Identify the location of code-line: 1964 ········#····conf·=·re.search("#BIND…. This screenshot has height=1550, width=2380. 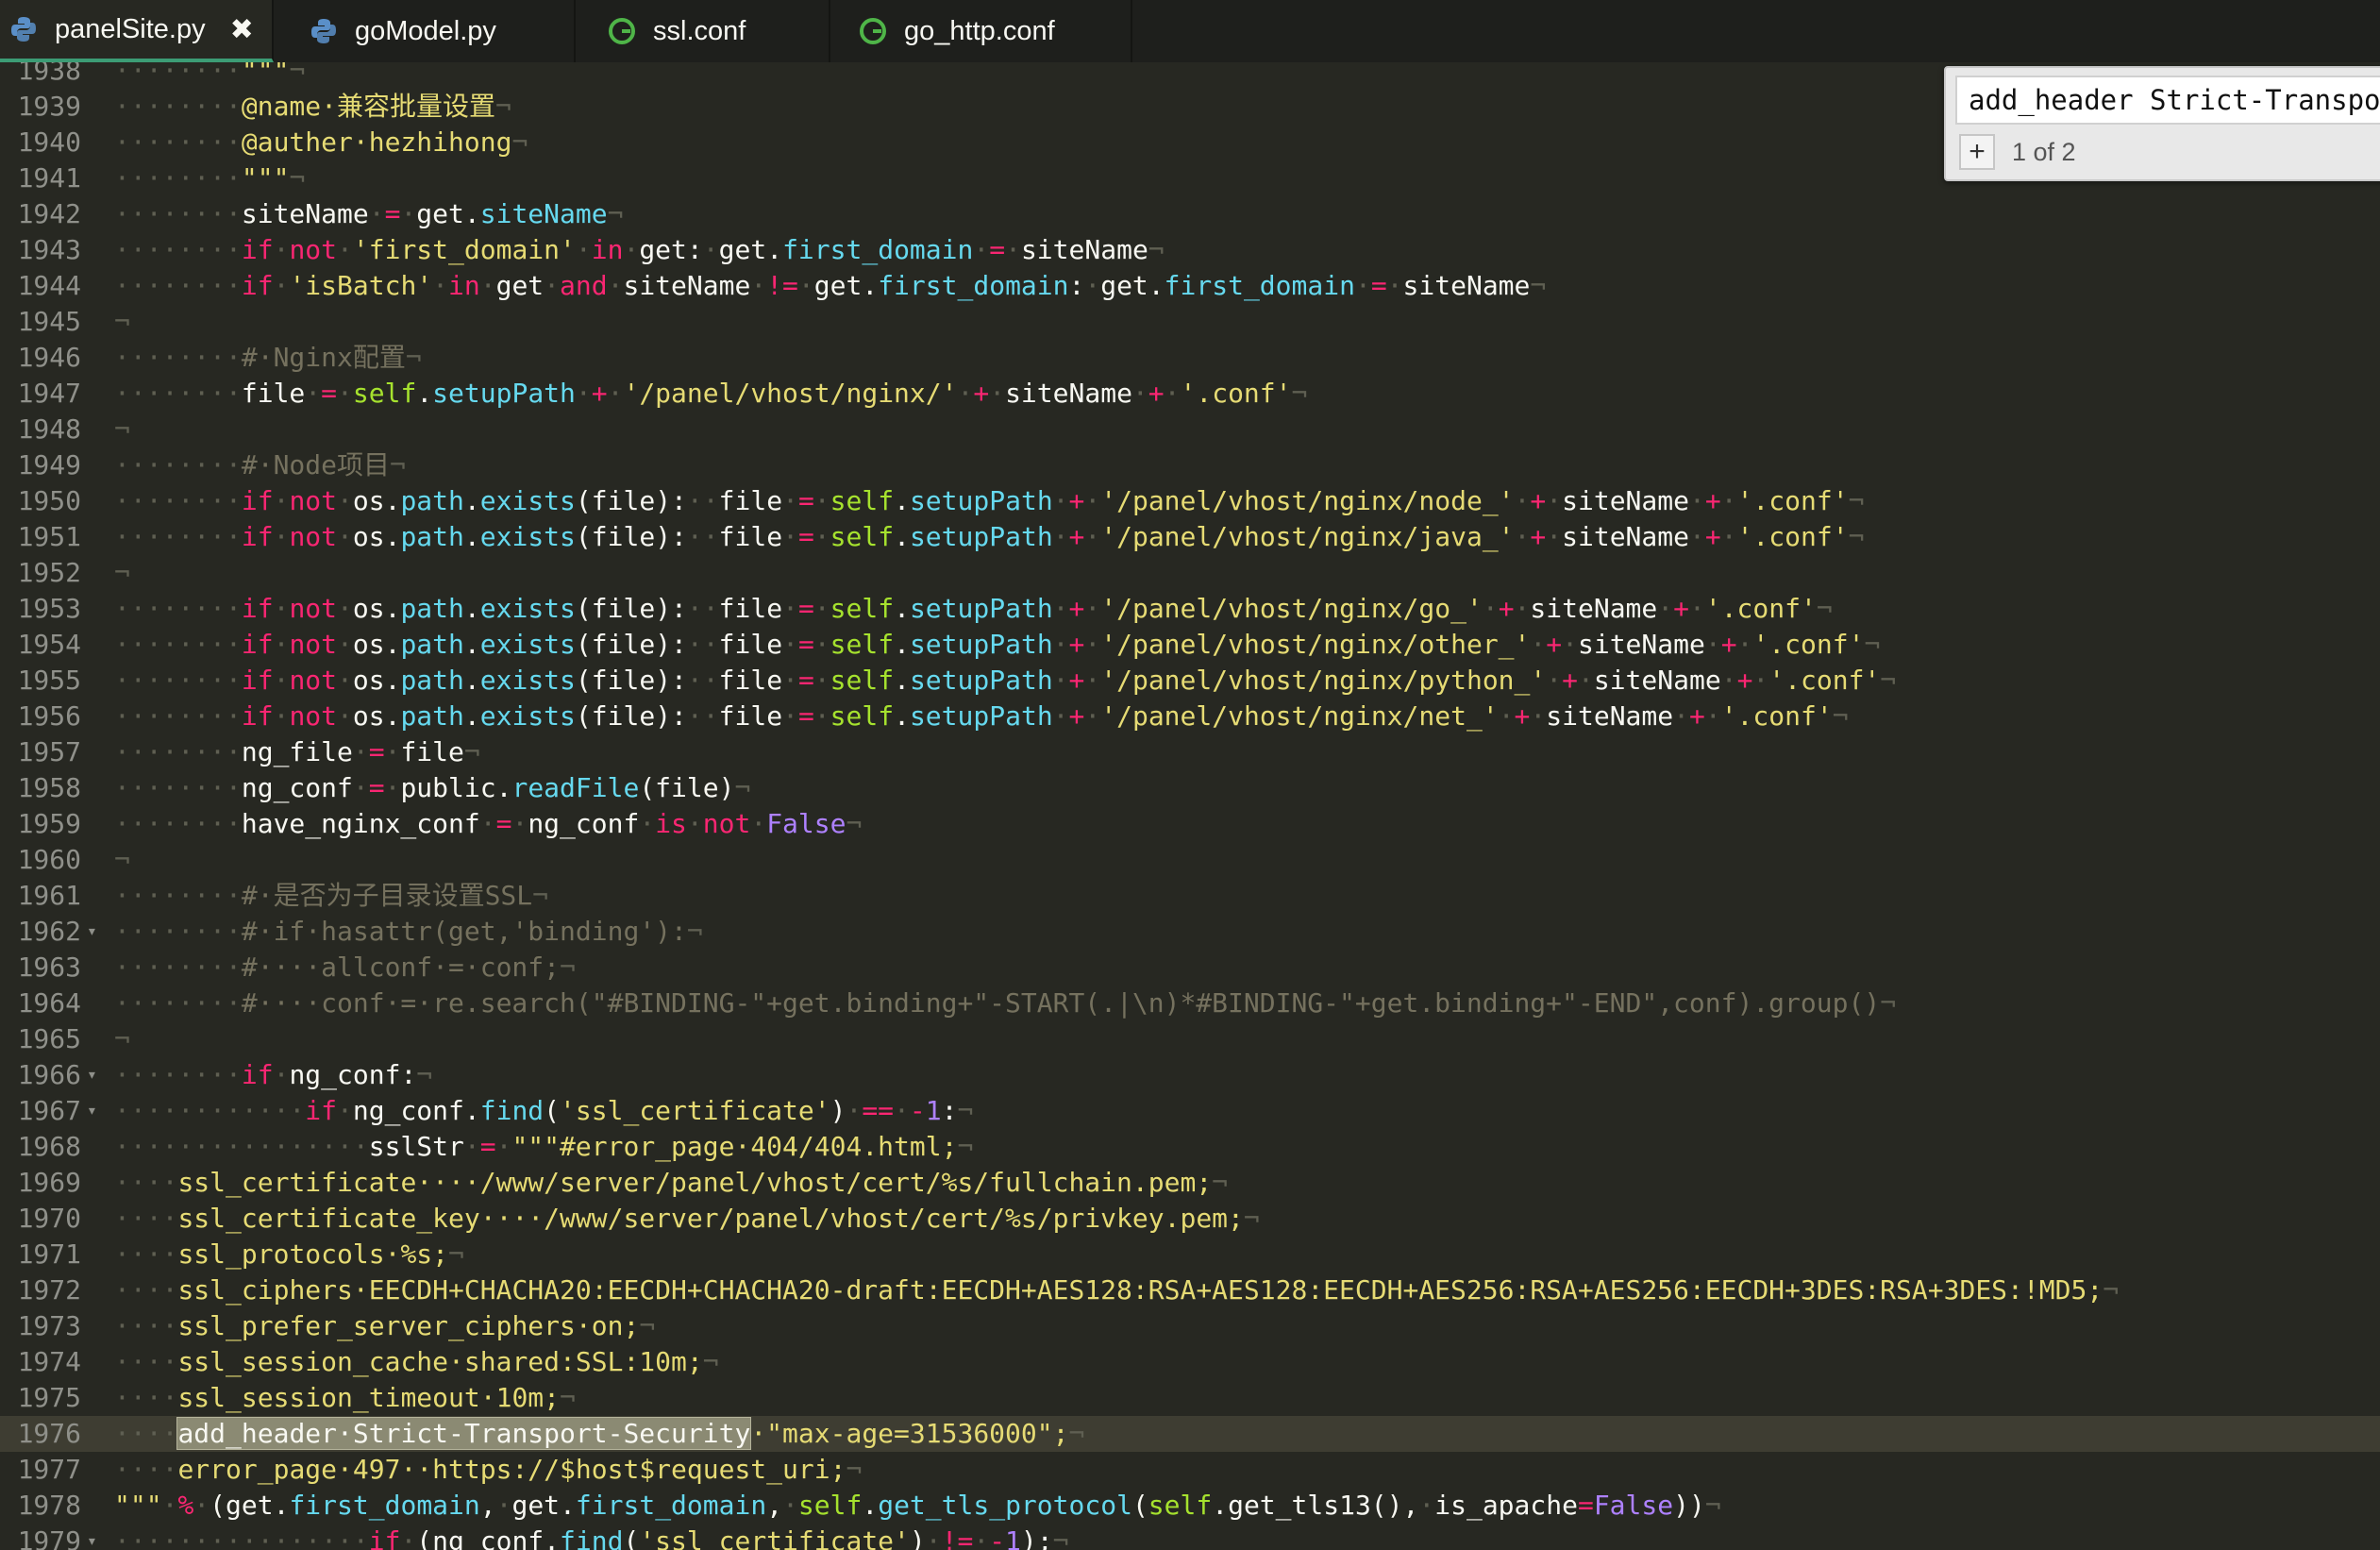
(1190, 1003).